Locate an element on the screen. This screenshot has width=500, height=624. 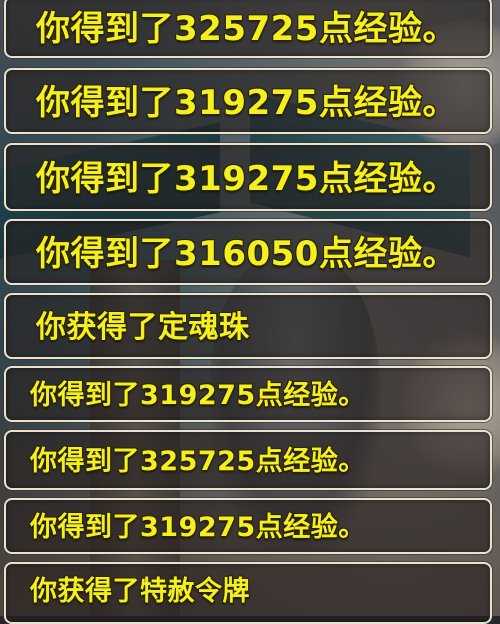
message-text: 你获得了定魂珠 is located at coordinates (143, 327).